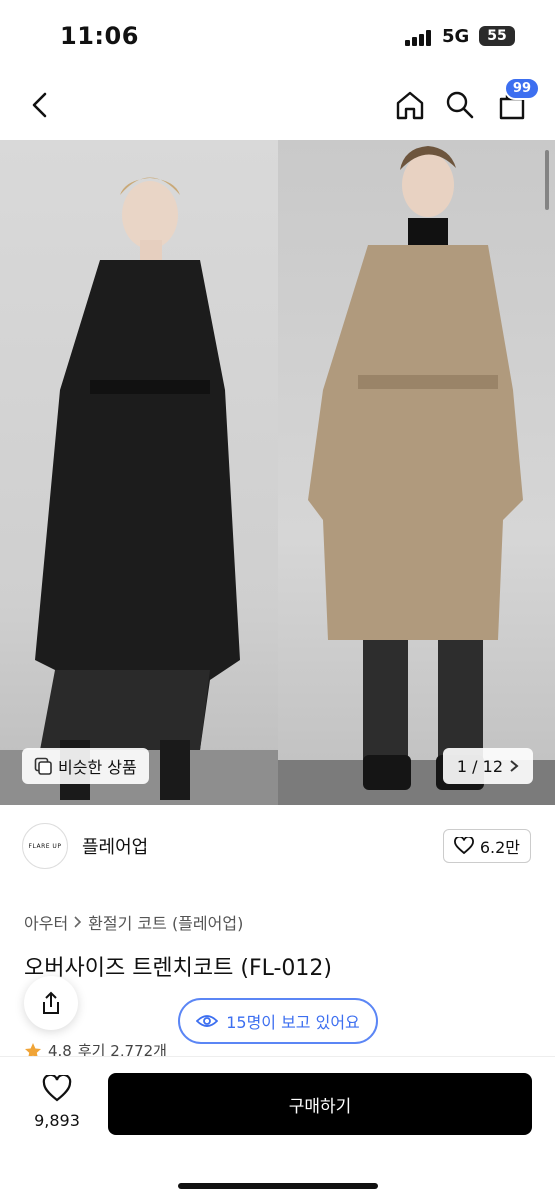 The height and width of the screenshot is (1200, 555). What do you see at coordinates (420, 38) in the screenshot?
I see `signal-icon` at bounding box center [420, 38].